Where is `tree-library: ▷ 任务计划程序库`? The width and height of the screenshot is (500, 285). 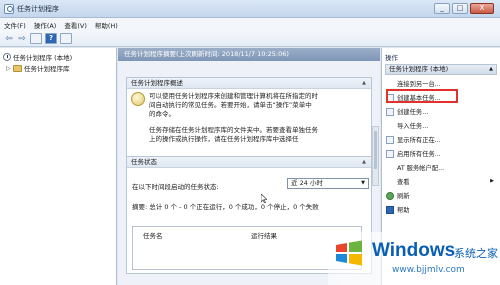
tree-library: ▷ 任务计划程序库 is located at coordinates (38, 68).